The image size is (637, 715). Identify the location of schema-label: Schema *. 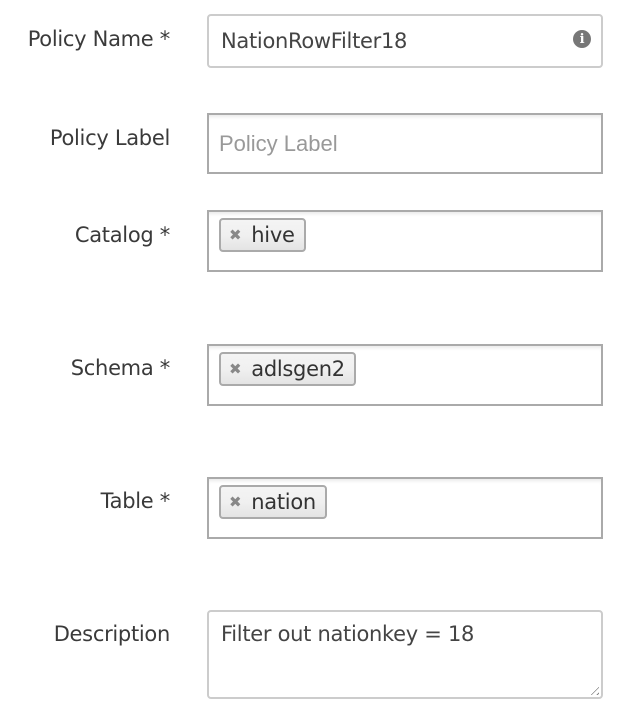
(120, 368).